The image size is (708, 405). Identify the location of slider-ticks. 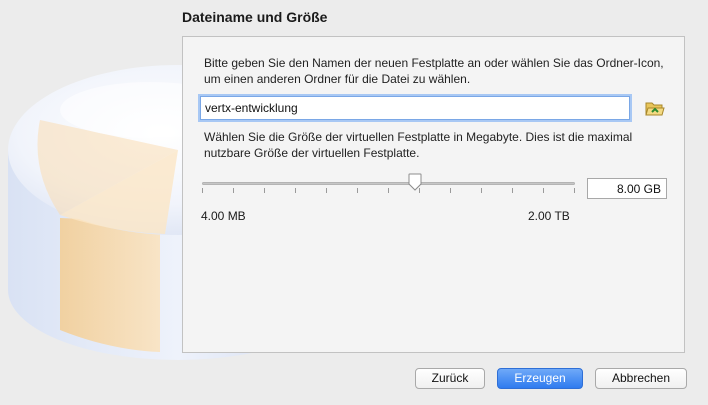
(388, 191).